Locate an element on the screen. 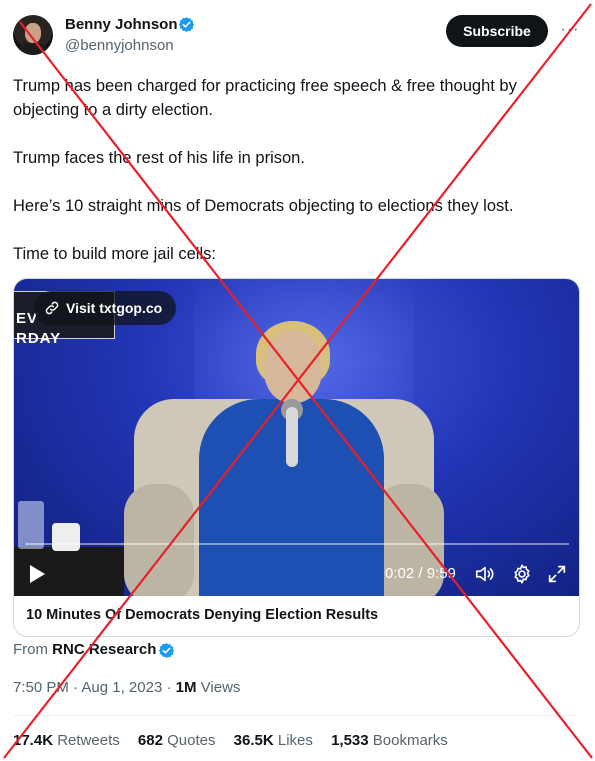 The width and height of the screenshot is (595, 761). quotes-stat: 682 Quotes is located at coordinates (179, 740).